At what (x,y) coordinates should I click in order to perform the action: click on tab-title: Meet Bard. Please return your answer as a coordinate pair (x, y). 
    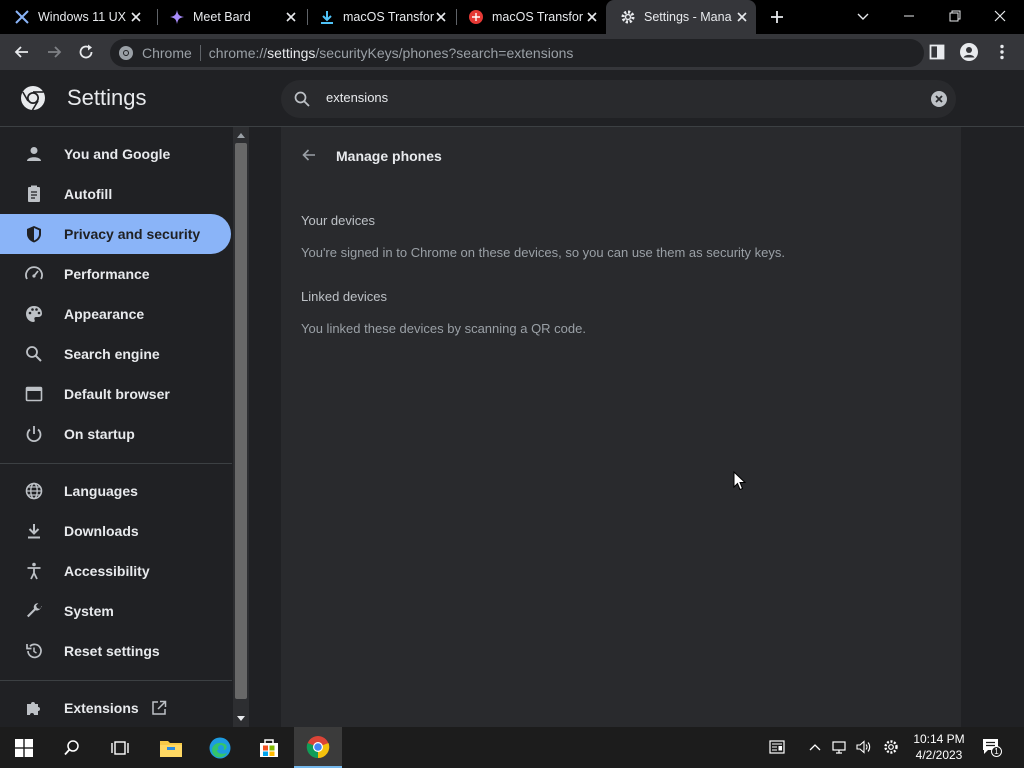
    Looking at the image, I should click on (222, 17).